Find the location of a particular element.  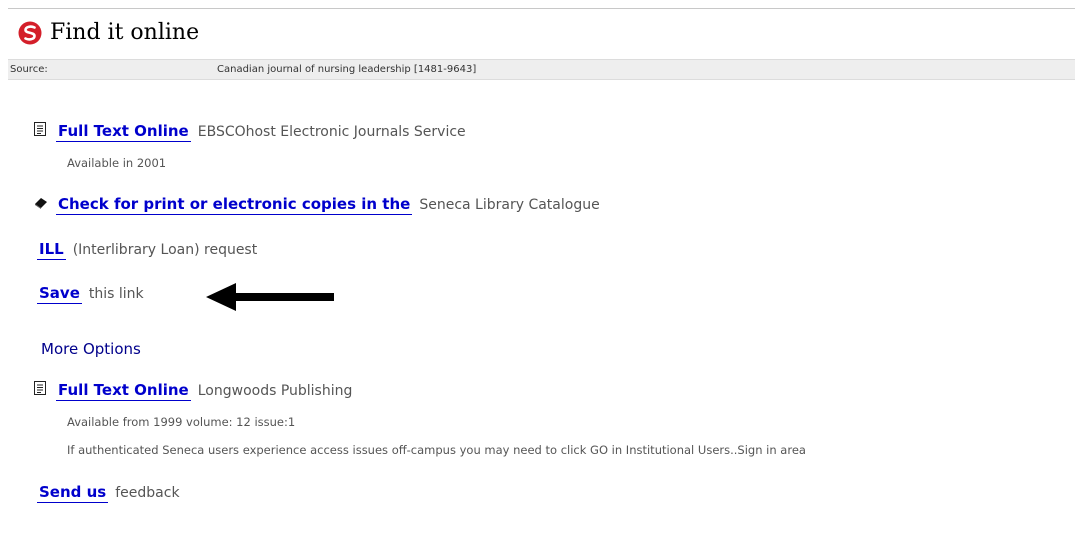

save-description: this link is located at coordinates (116, 294).